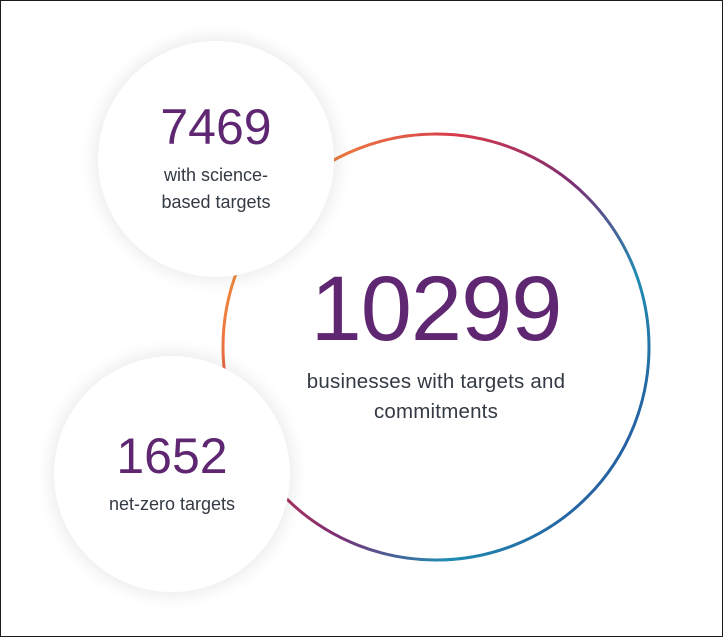 The image size is (723, 637). I want to click on net-zero-targets-caption: net-zero targets, so click(172, 503).